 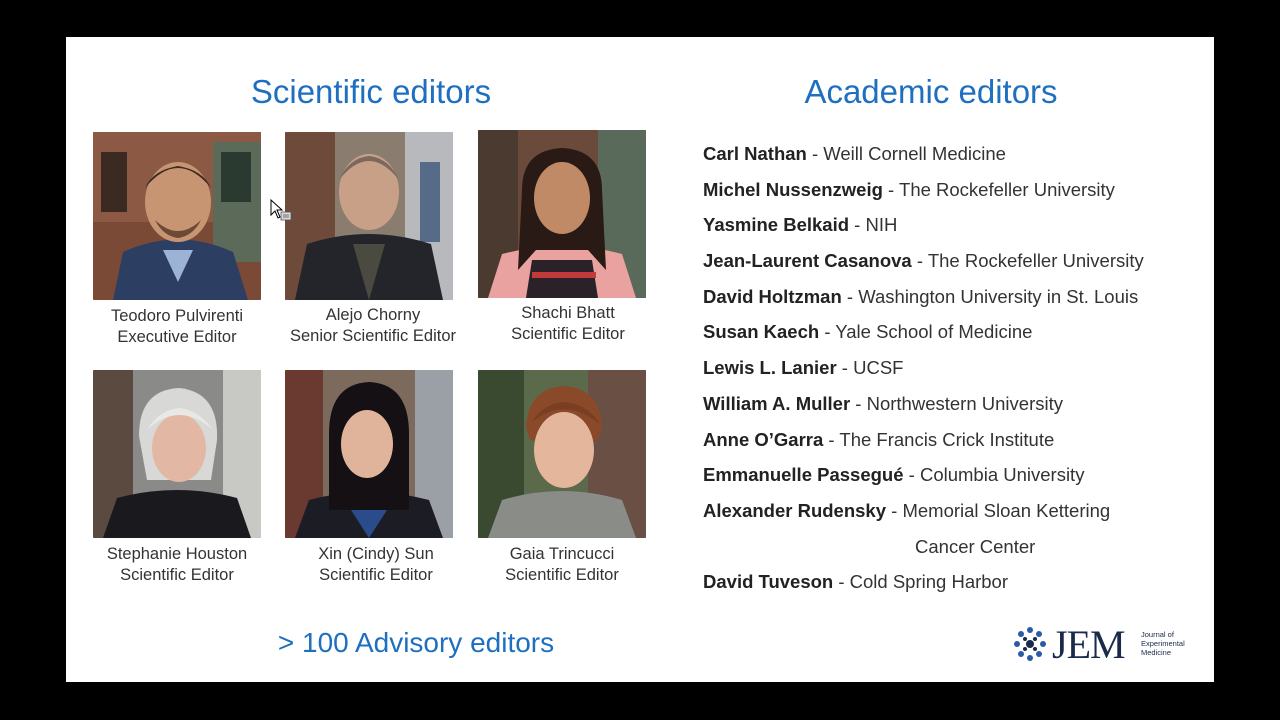 What do you see at coordinates (369, 454) in the screenshot?
I see `editor-photo-xin` at bounding box center [369, 454].